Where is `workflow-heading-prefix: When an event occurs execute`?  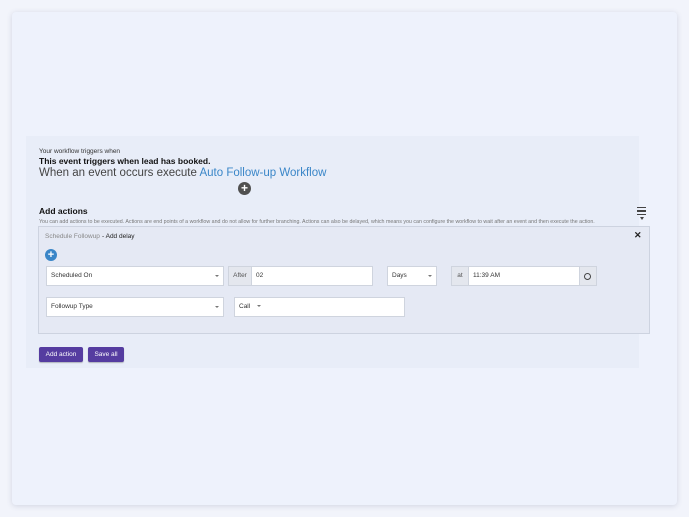 workflow-heading-prefix: When an event occurs execute is located at coordinates (118, 173).